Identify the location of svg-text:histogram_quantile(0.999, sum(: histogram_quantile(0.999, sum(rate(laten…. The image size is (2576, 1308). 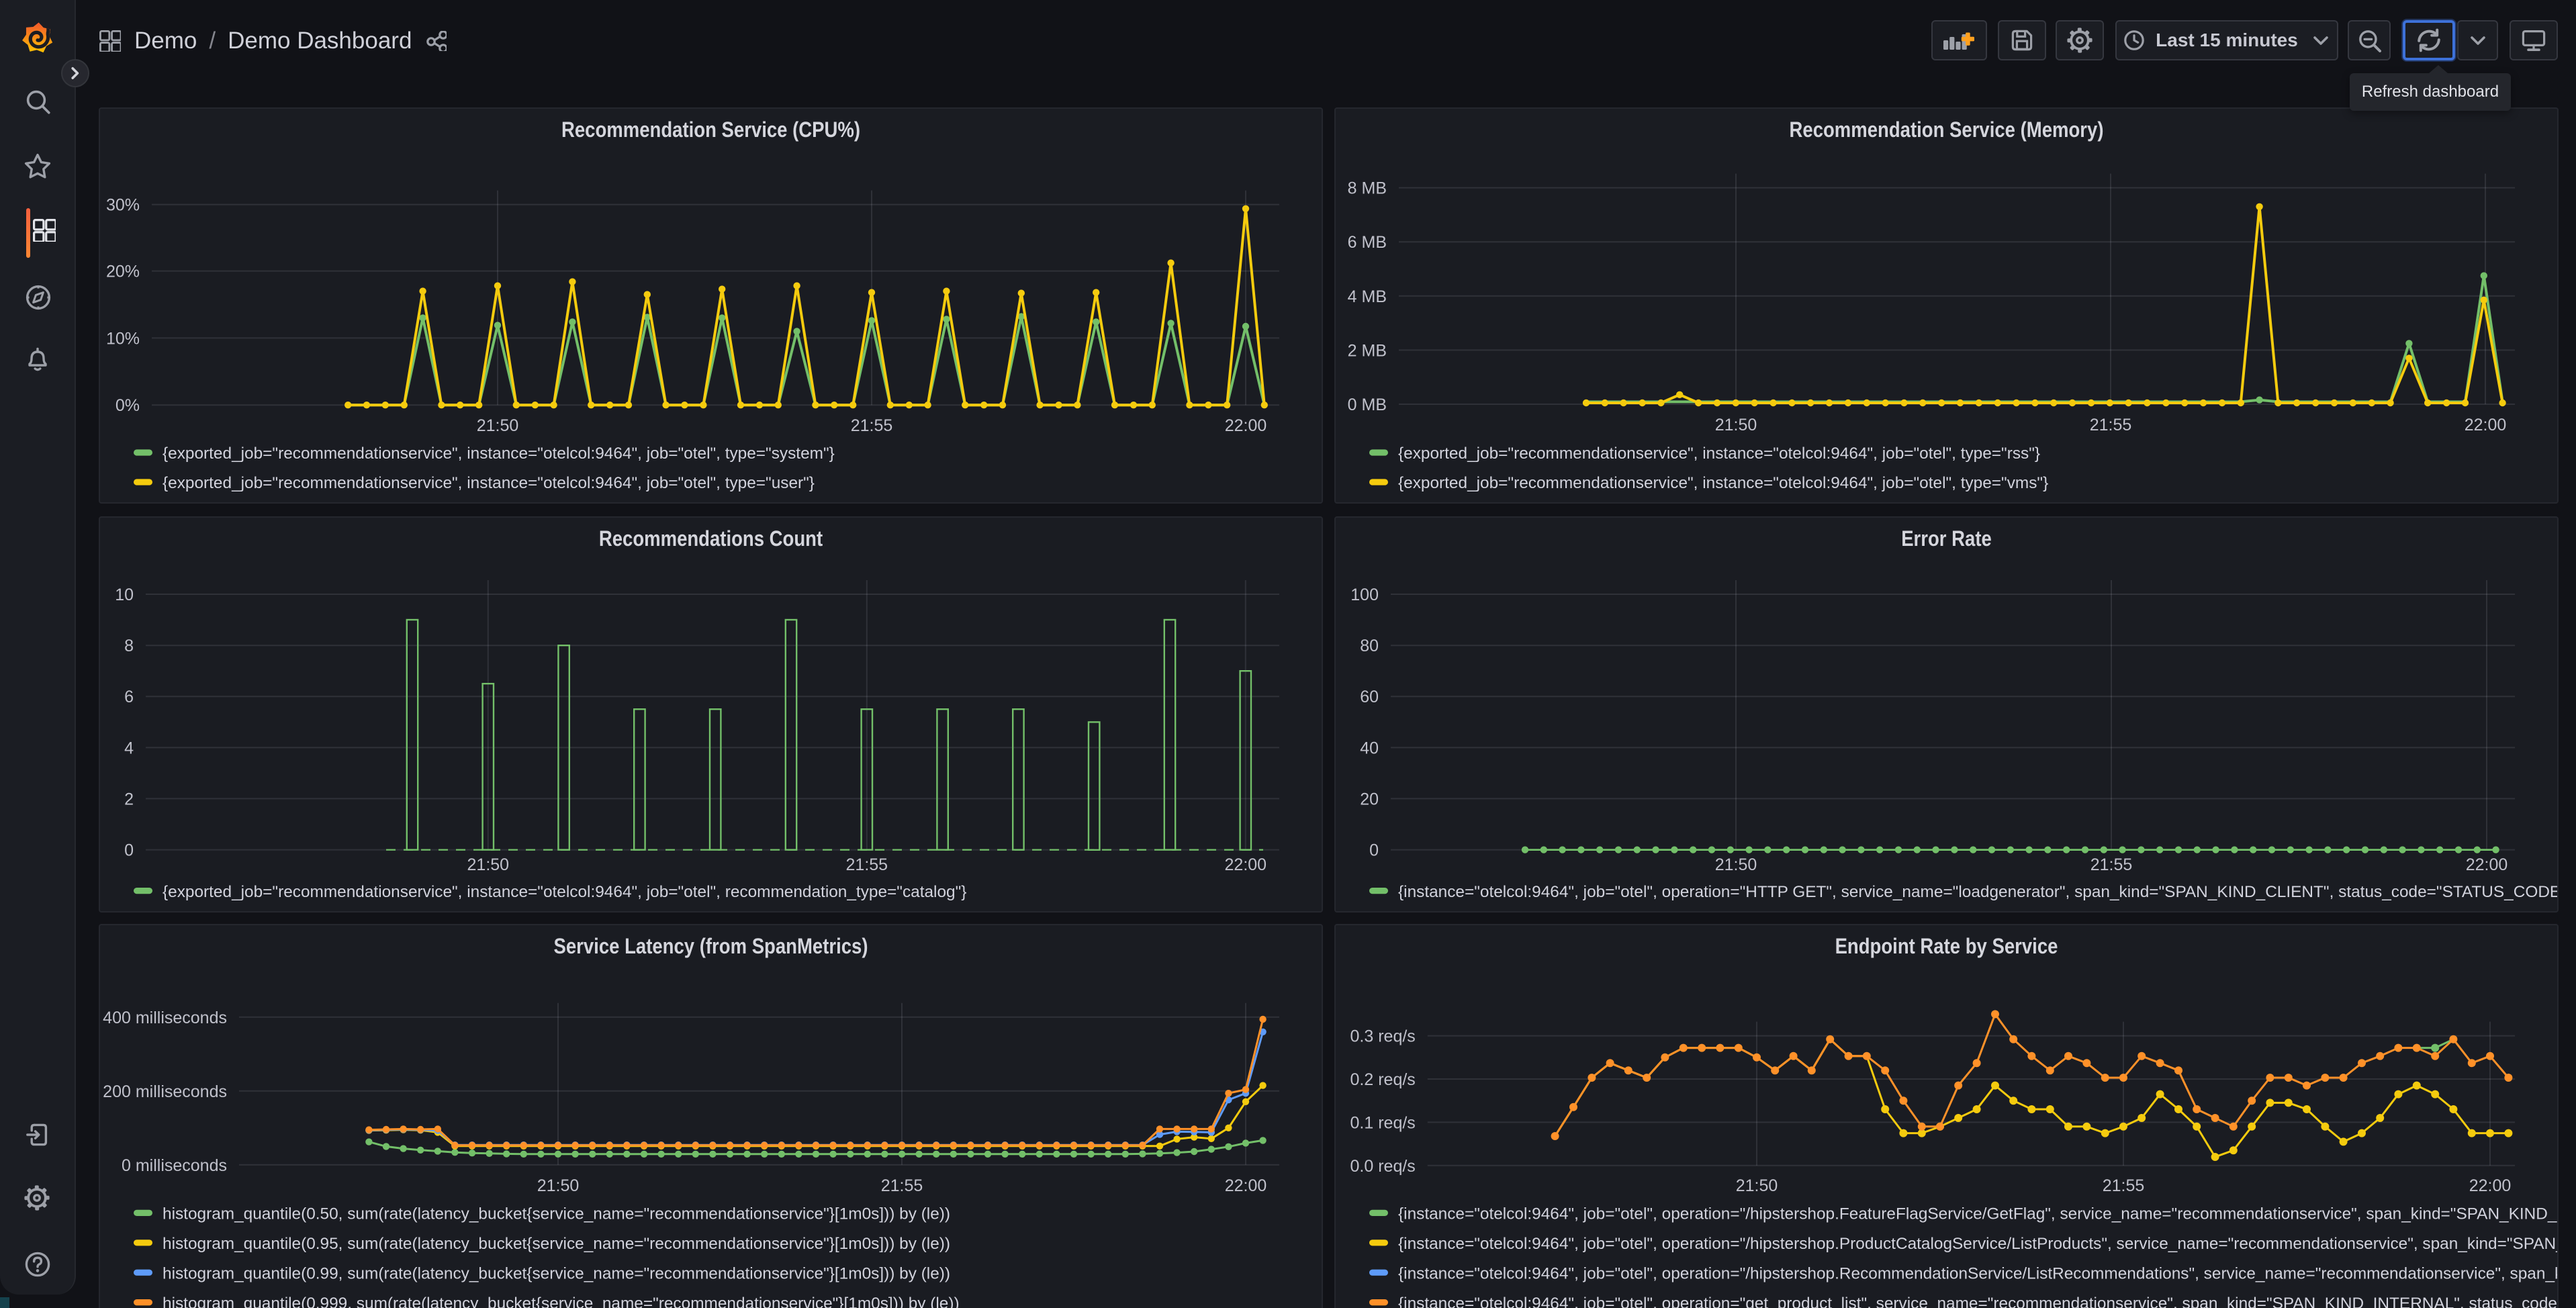
(561, 1301).